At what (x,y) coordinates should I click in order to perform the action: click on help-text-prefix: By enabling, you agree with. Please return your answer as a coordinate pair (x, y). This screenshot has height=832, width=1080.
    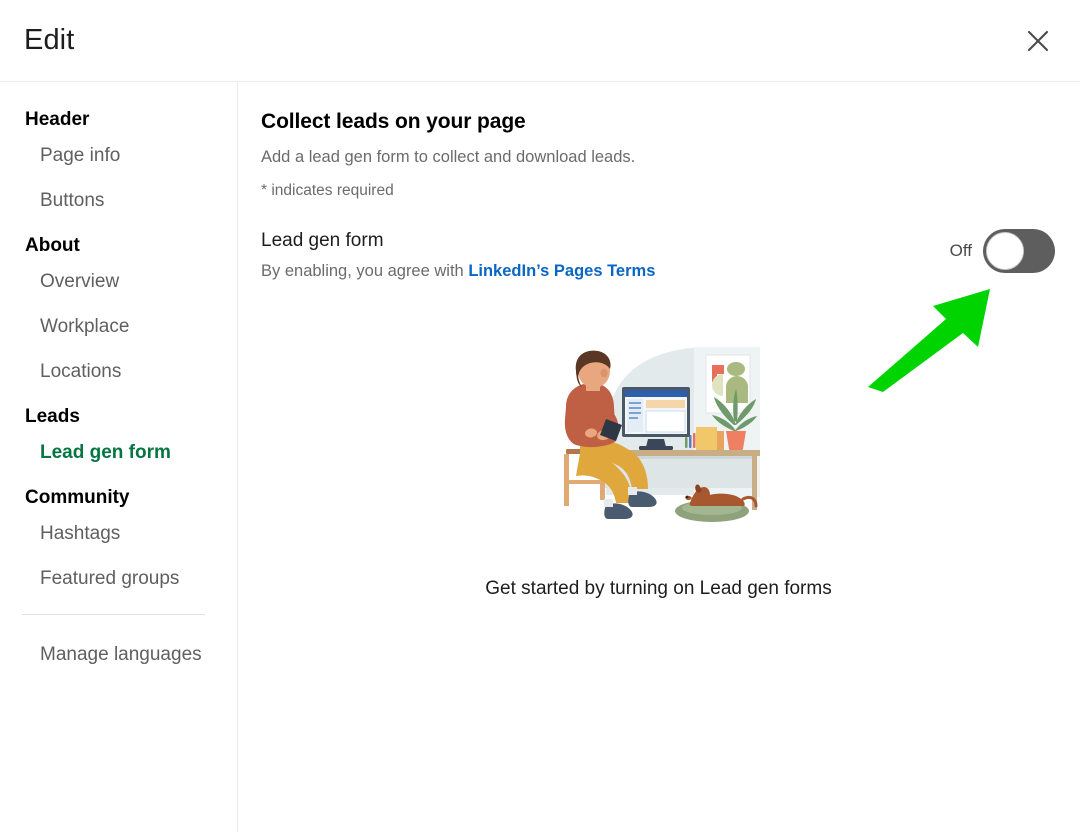
    Looking at the image, I should click on (365, 271).